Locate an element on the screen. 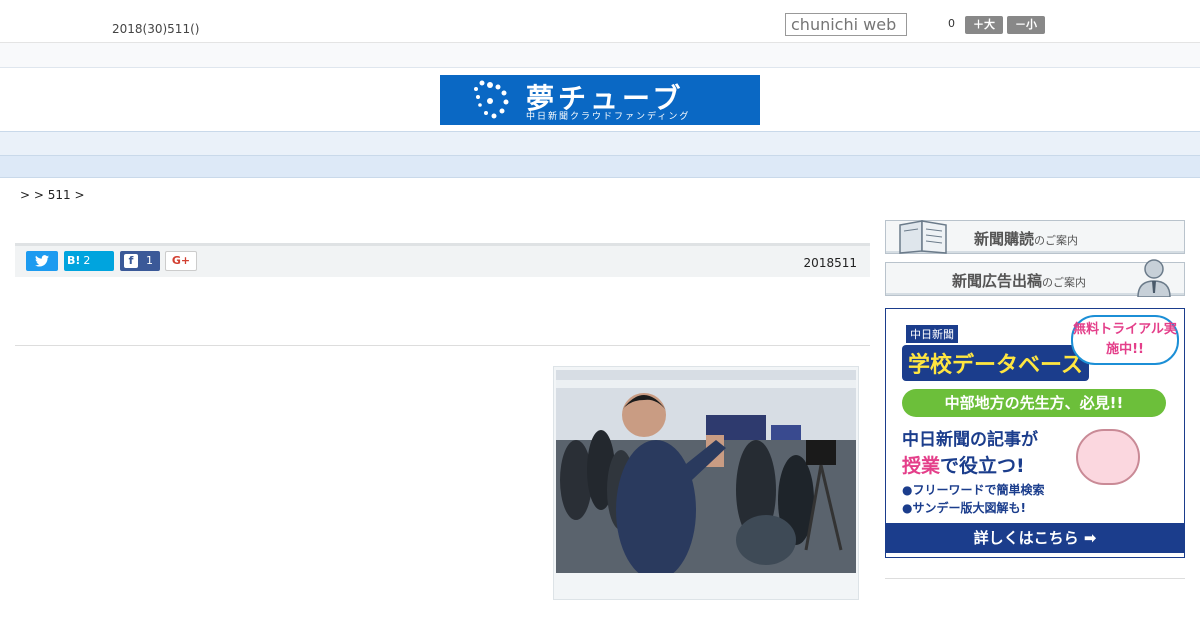  article-date: 2018511 is located at coordinates (830, 263).